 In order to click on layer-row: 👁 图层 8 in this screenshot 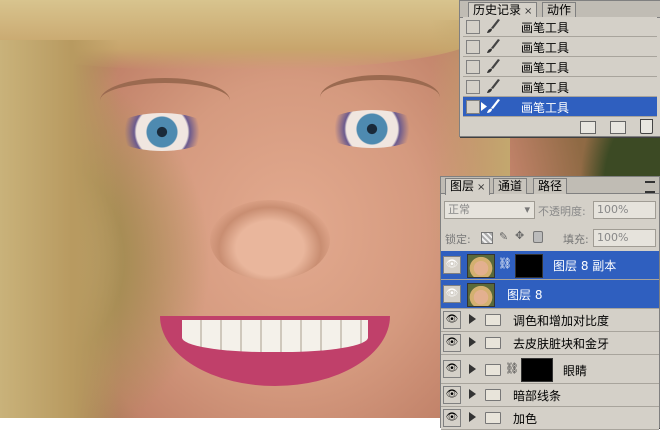, I will do `click(550, 294)`.